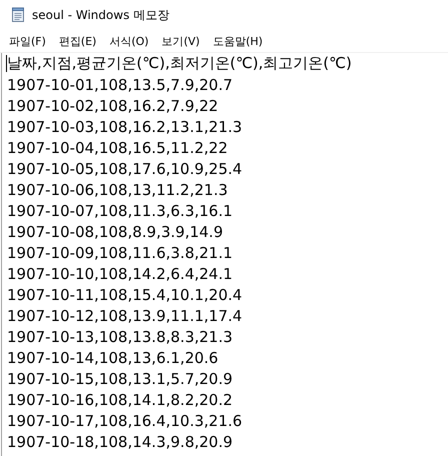 The image size is (448, 456). I want to click on text-line: 1907-10-11,108,15.4,10.1,20.4, so click(124, 295).